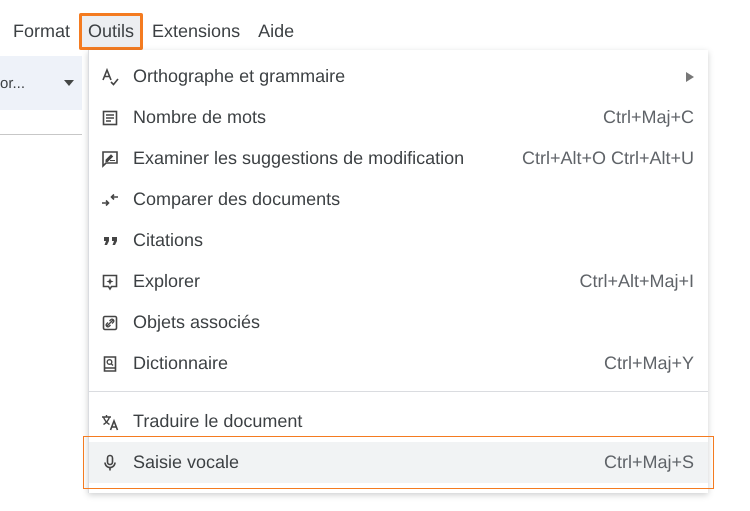 This screenshot has height=511, width=750. I want to click on menu-item: Explorer Ctrl+Alt+Maj+I, so click(398, 281).